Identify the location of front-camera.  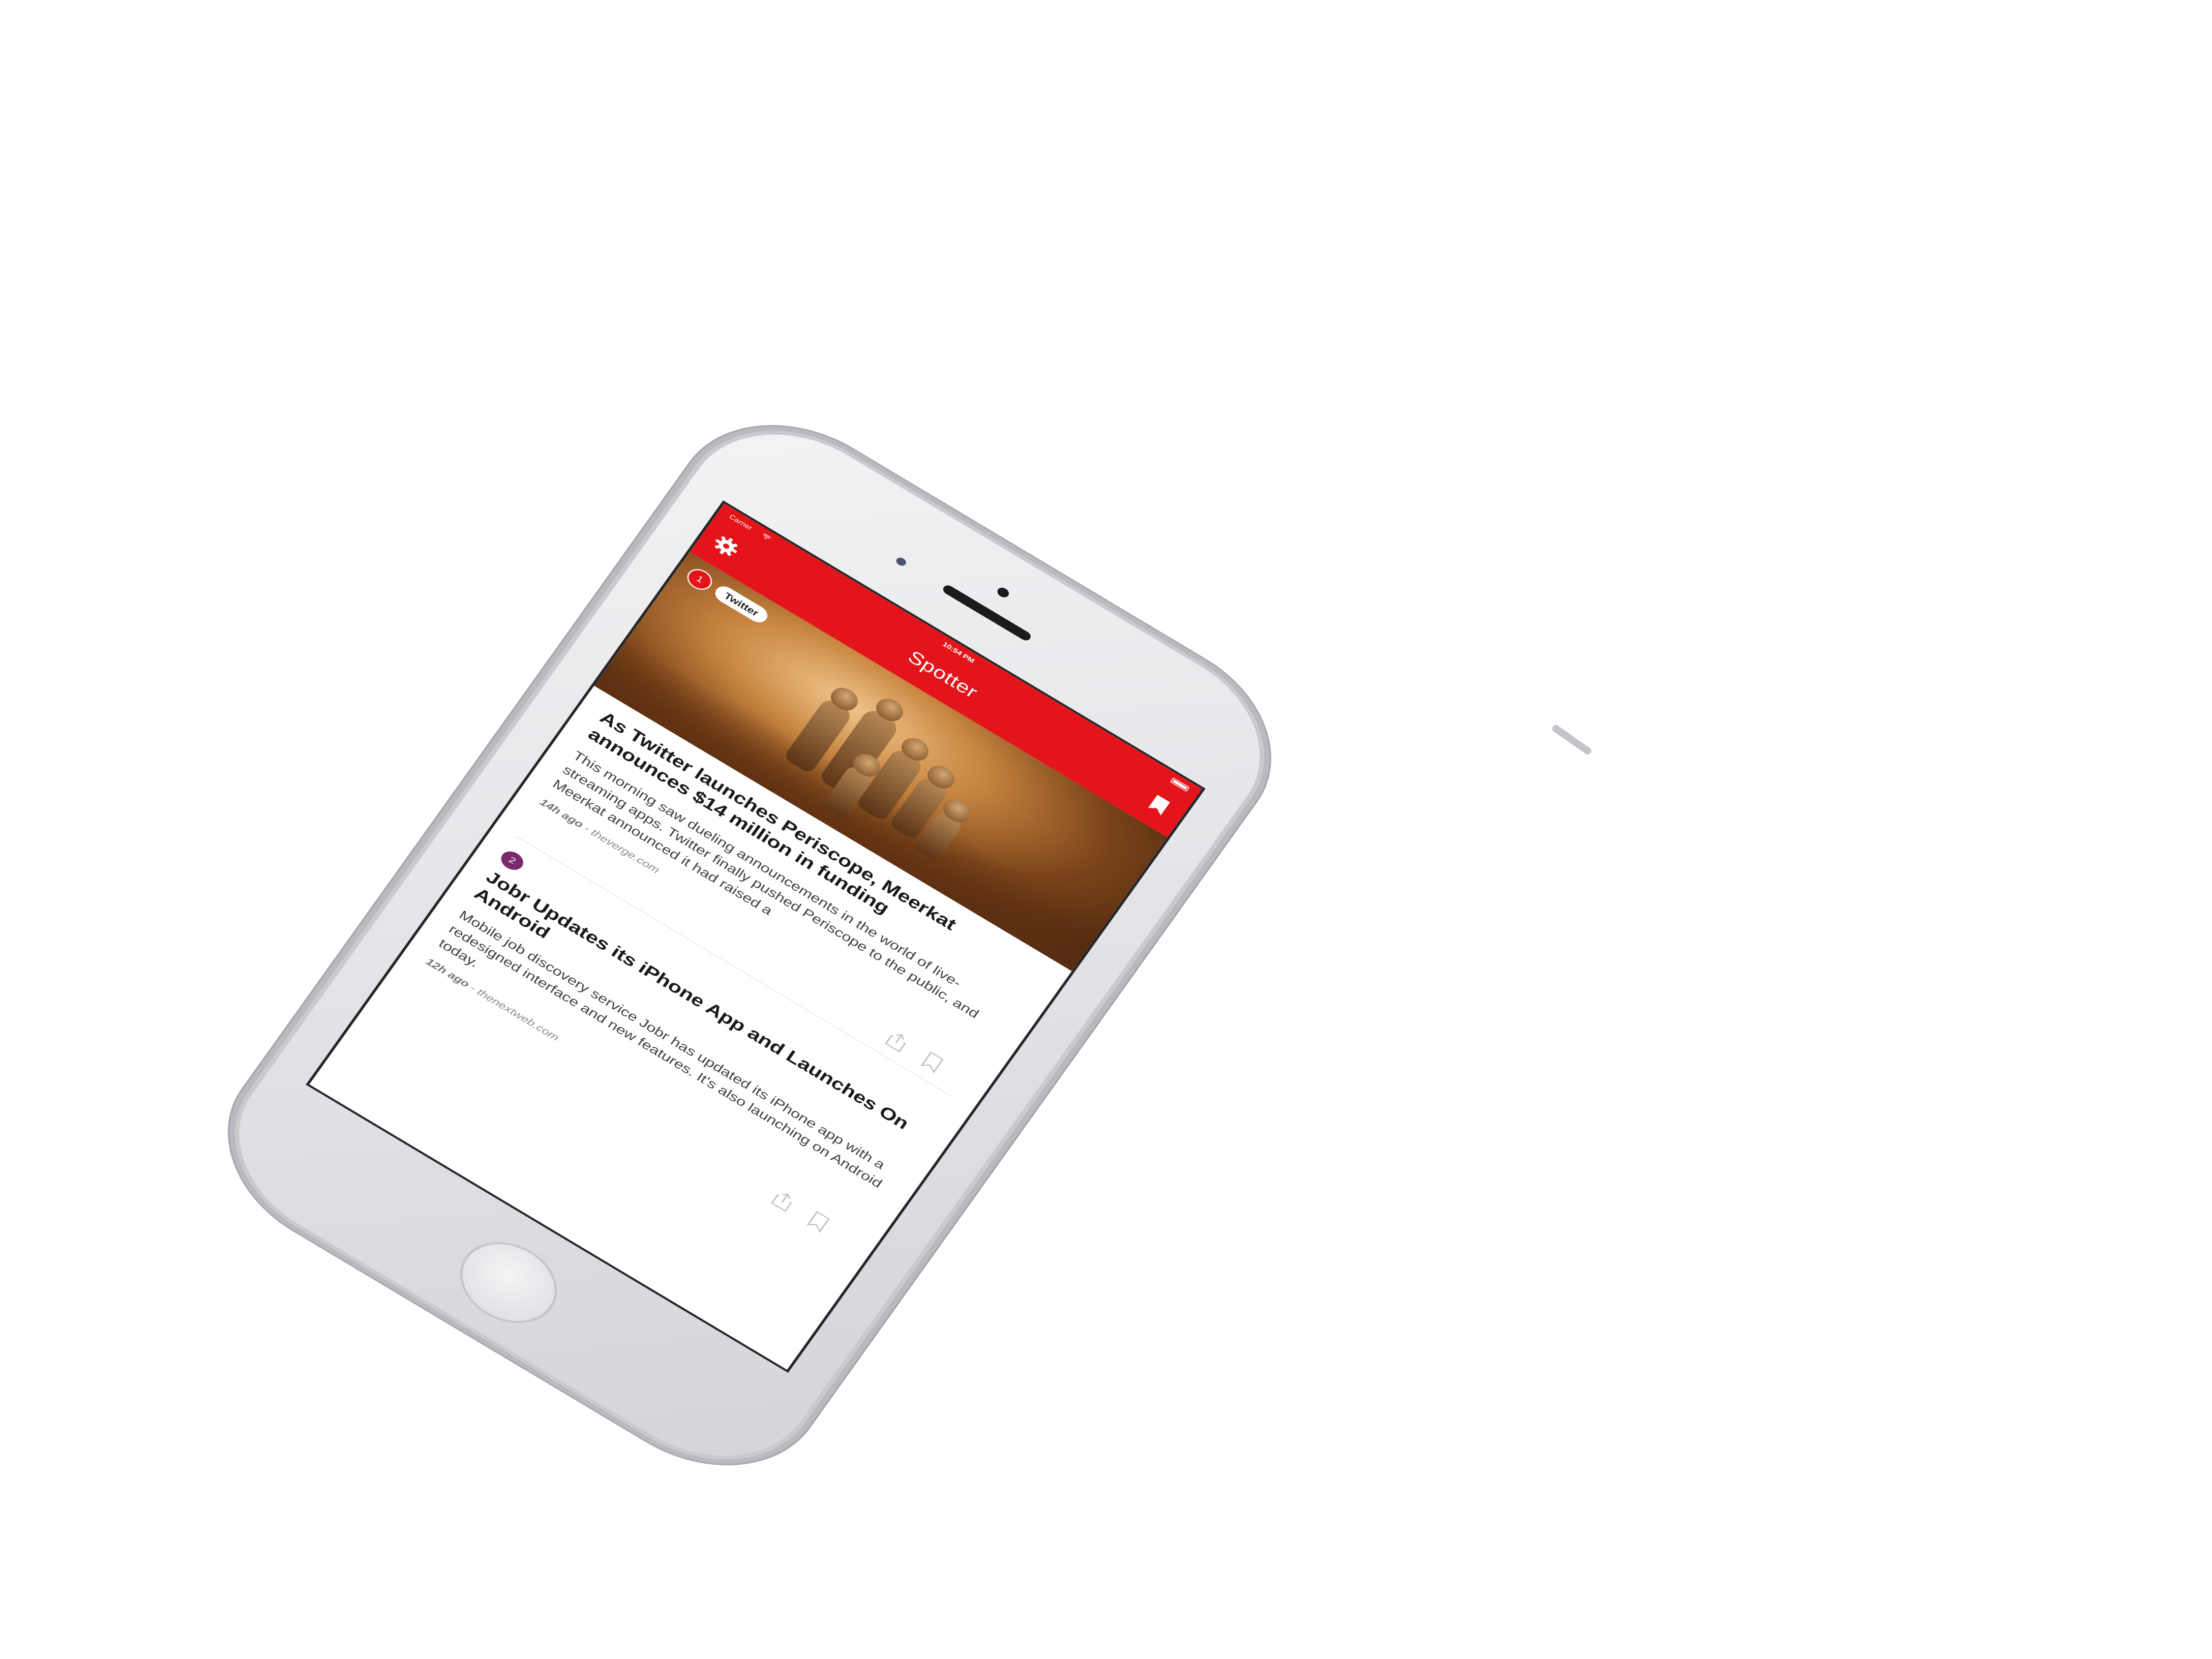
(1003, 592).